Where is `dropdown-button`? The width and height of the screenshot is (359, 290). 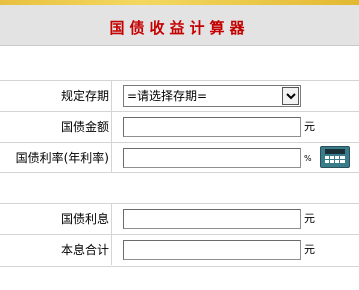 dropdown-button is located at coordinates (290, 96).